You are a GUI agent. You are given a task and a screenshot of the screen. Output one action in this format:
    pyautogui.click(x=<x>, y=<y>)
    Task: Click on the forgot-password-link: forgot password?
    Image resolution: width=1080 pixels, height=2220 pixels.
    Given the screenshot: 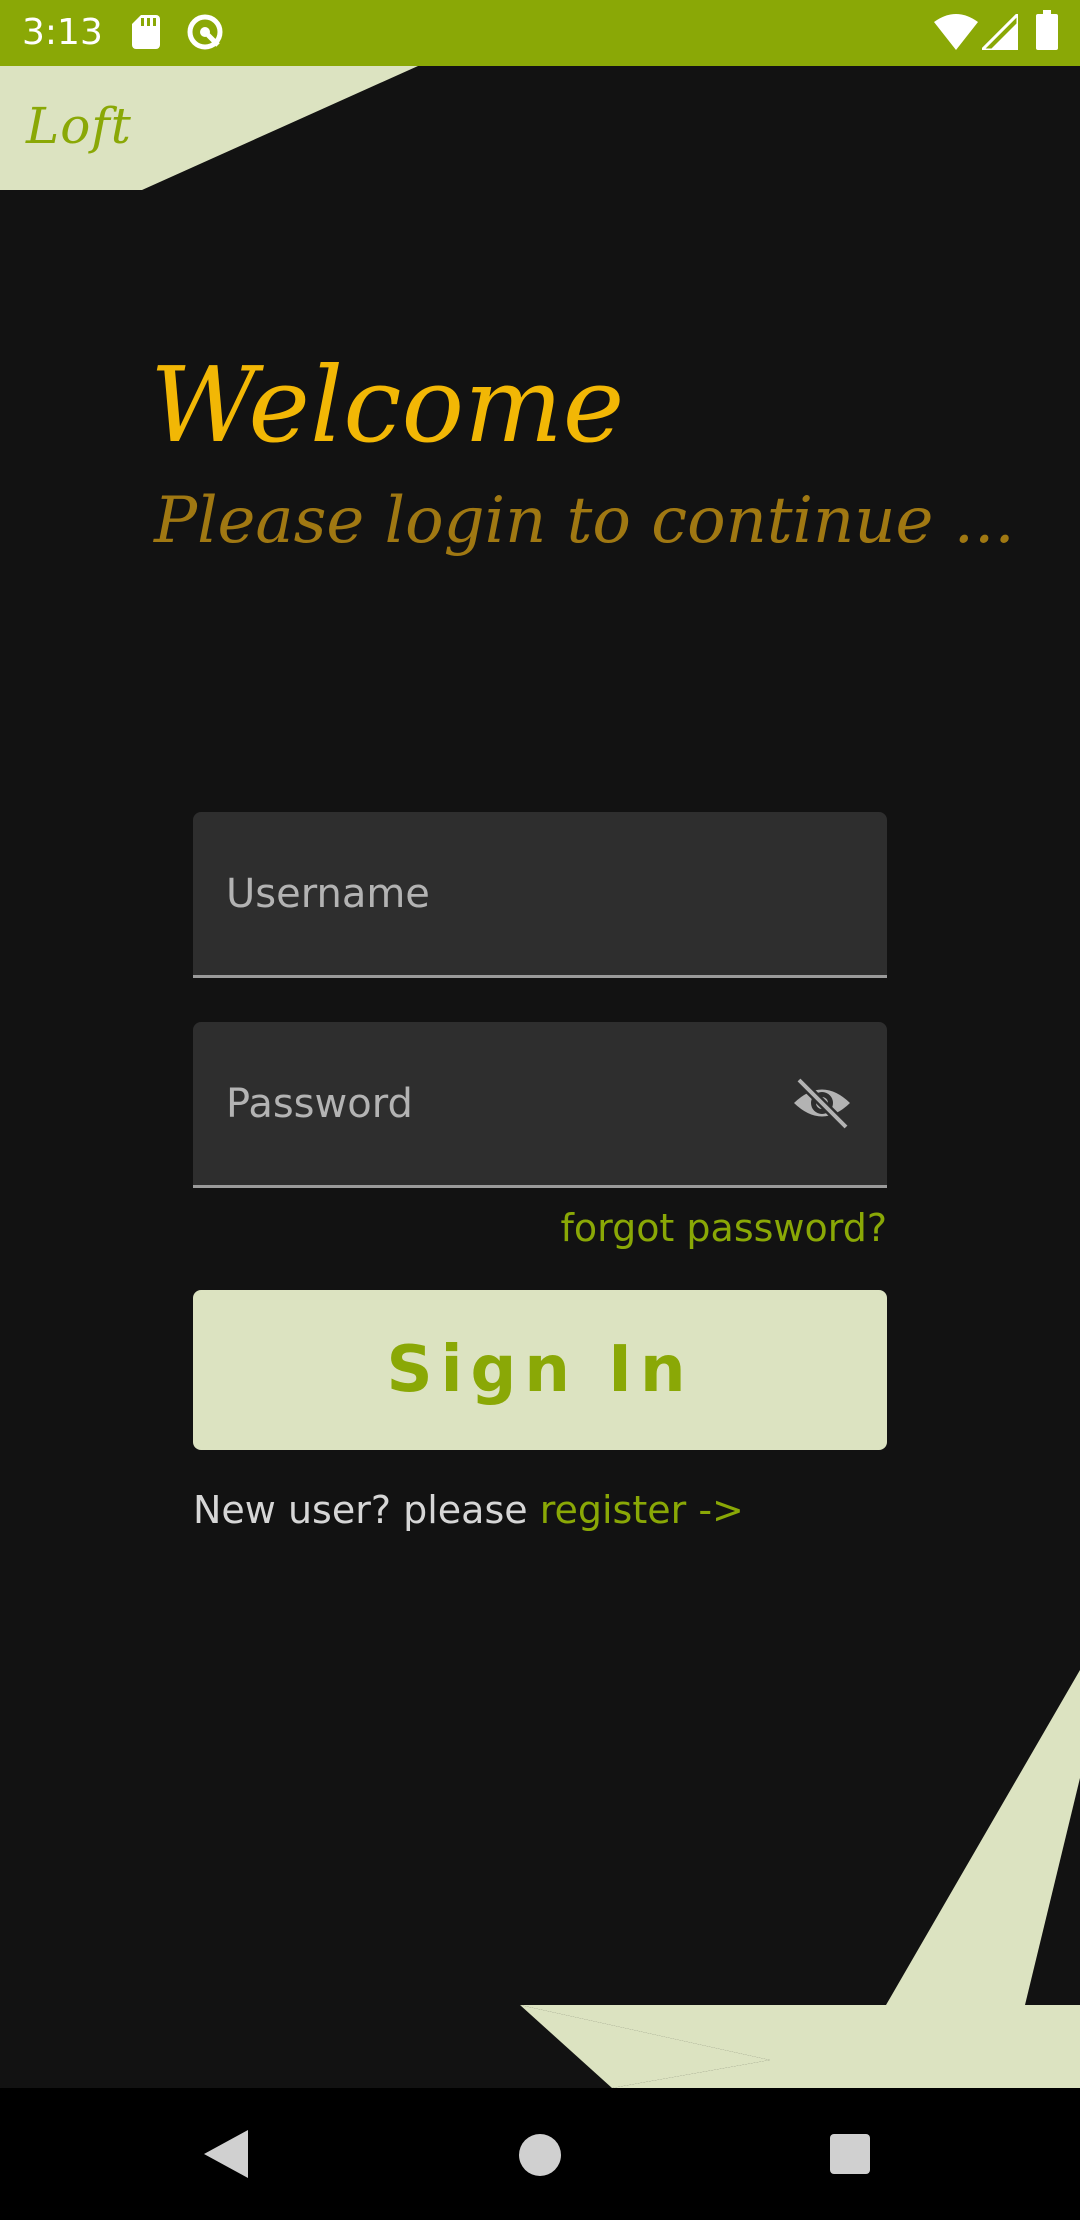 What is the action you would take?
    pyautogui.click(x=723, y=1228)
    